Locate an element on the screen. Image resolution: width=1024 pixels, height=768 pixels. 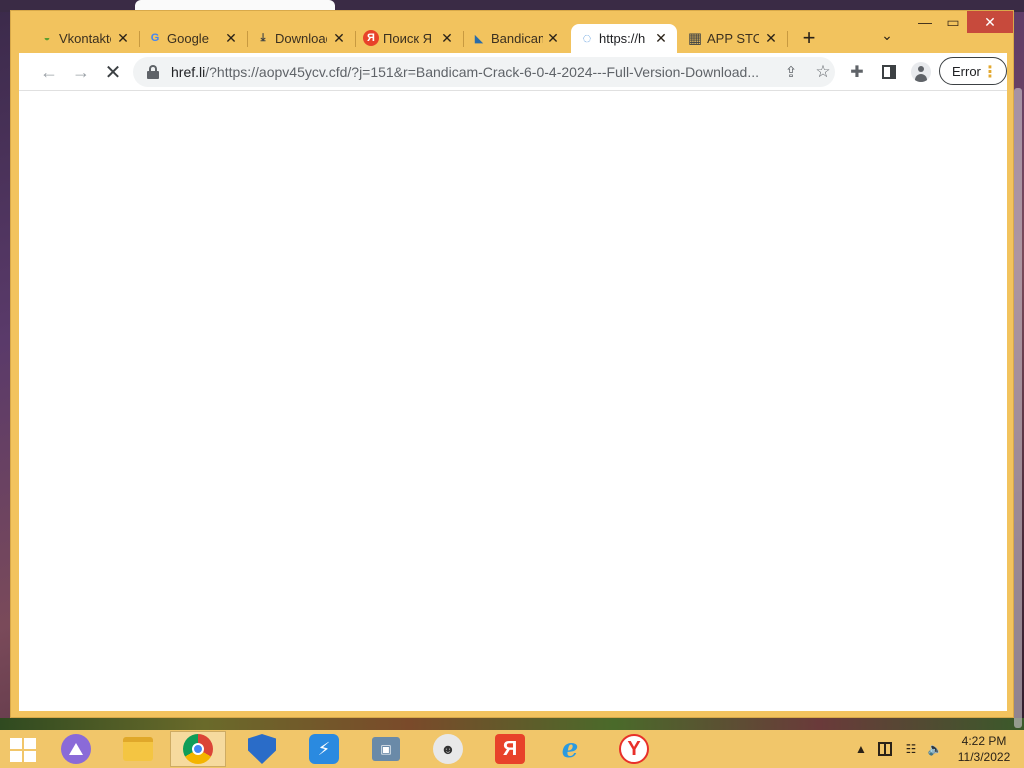
tab-title: Vkontakte is located at coordinates (85, 38).